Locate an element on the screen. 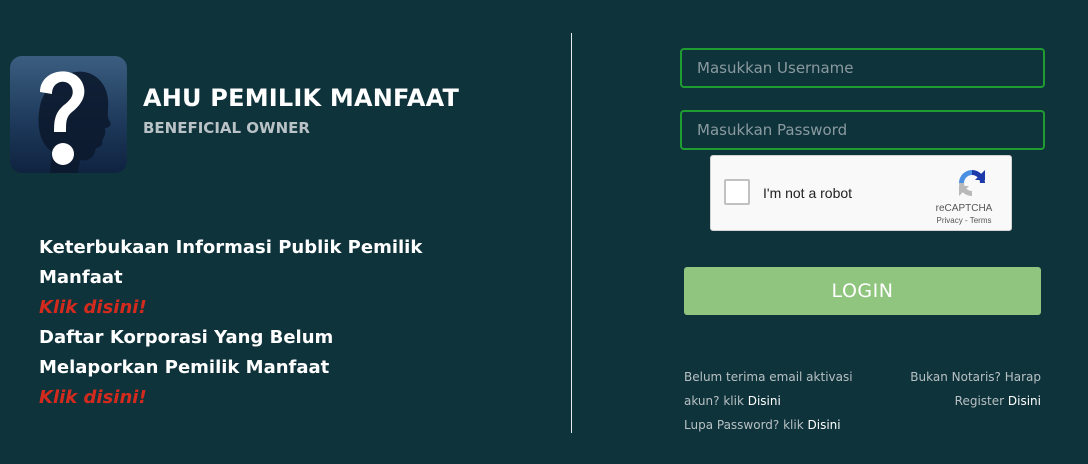 This screenshot has width=1088, height=464. lupa-password-text: Lupa Password? klik is located at coordinates (744, 425).